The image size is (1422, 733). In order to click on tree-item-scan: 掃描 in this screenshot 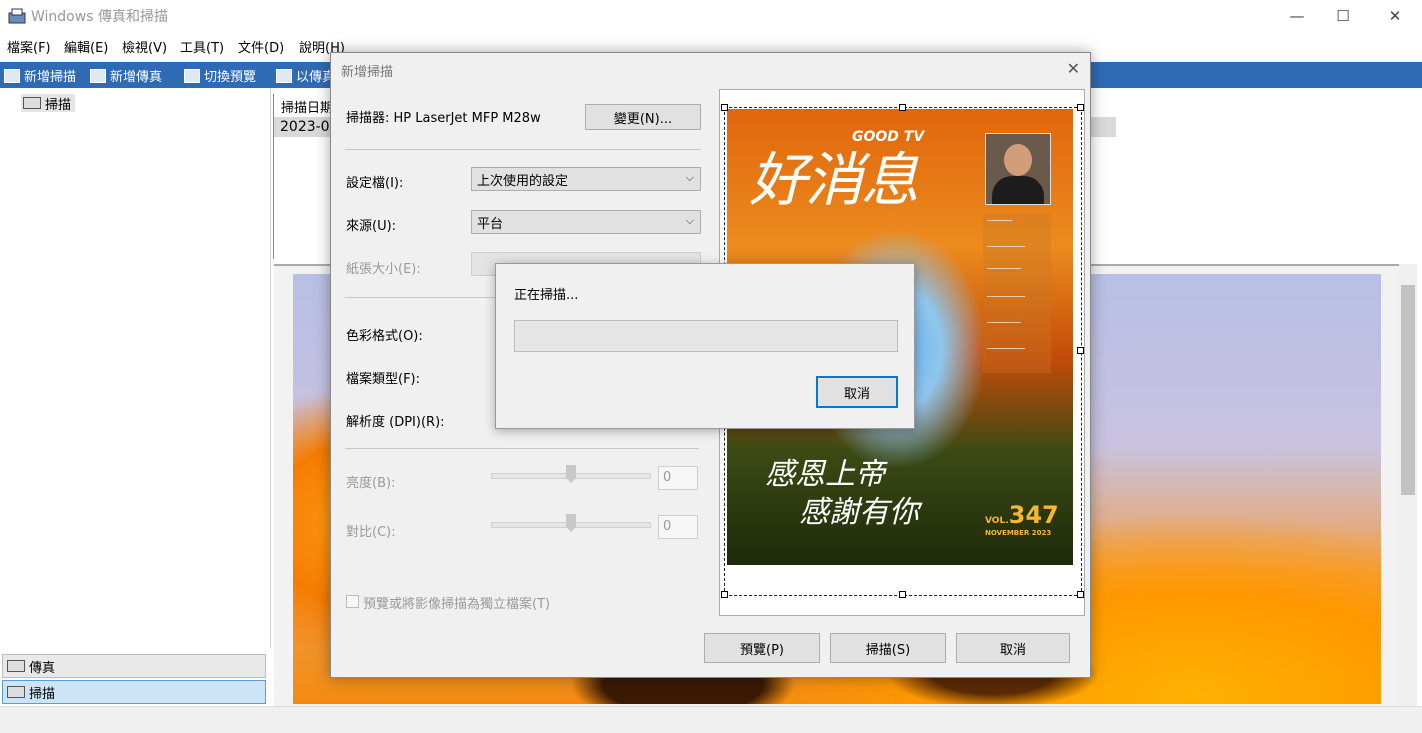, I will do `click(48, 103)`.